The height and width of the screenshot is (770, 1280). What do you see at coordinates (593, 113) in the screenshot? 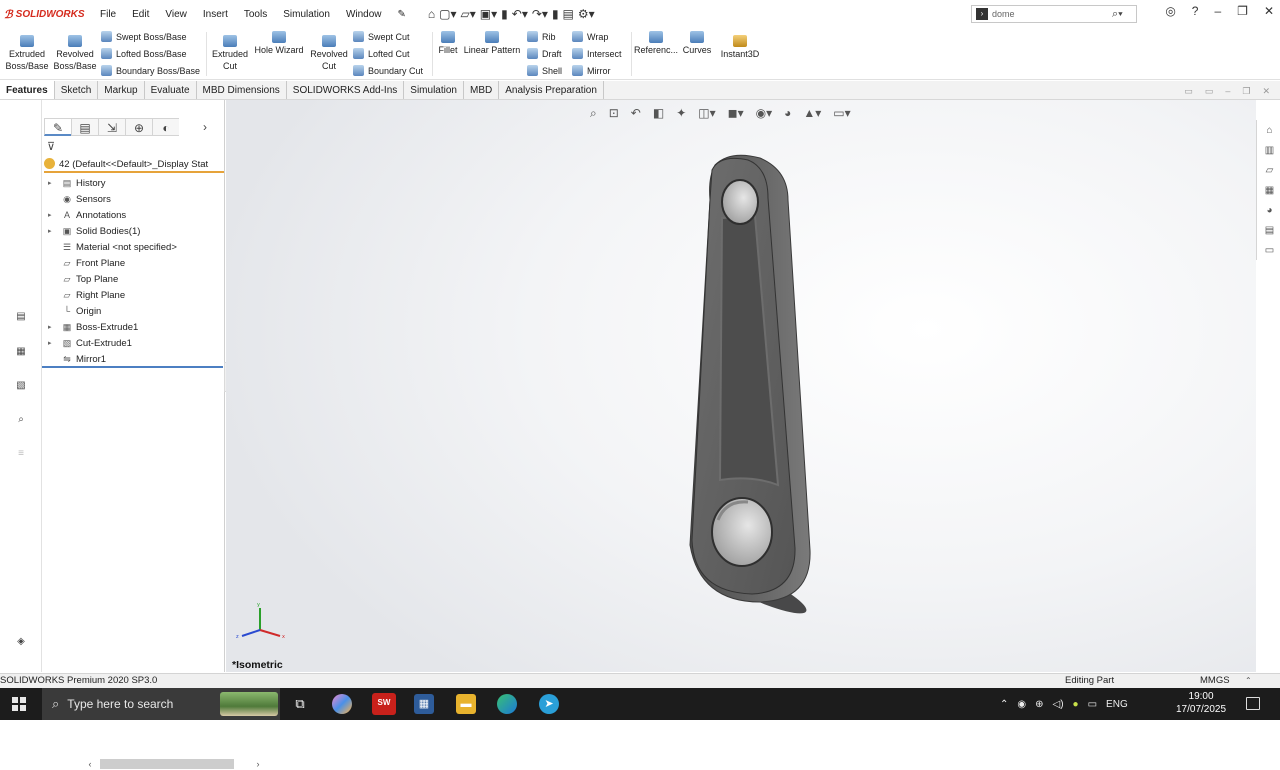
I see `zoom-to-fit-icon: ⌕` at bounding box center [593, 113].